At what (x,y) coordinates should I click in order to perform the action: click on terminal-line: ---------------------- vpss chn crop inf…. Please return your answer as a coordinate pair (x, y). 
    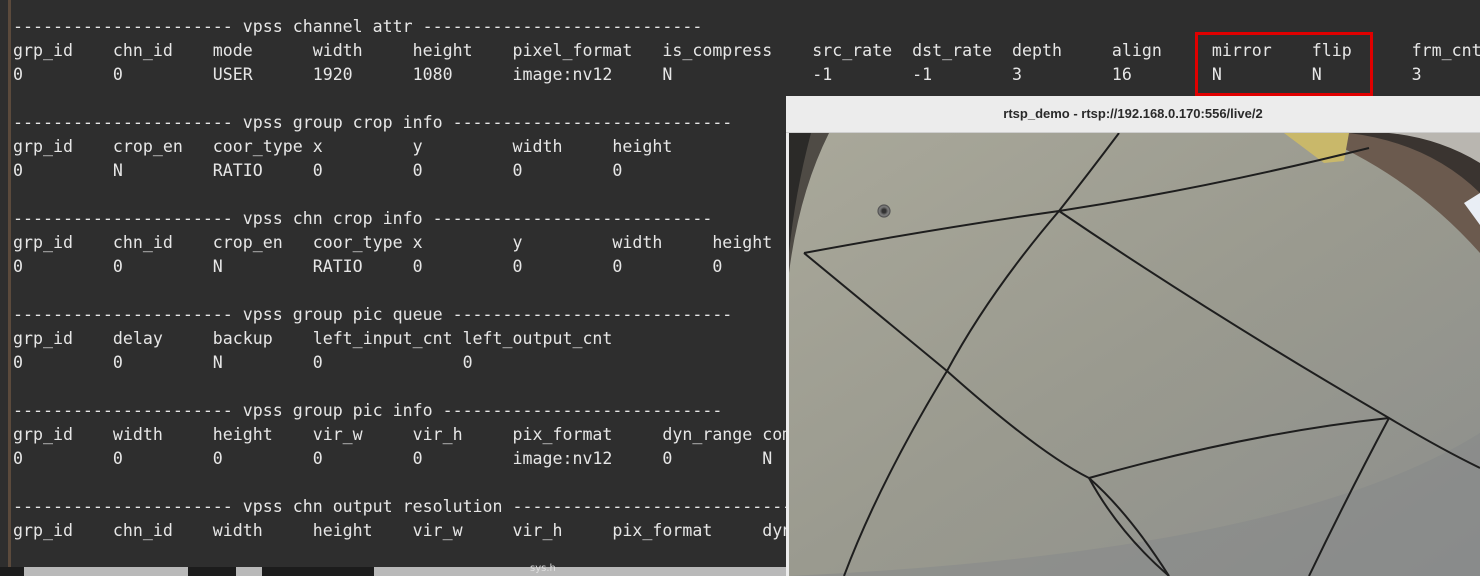
    Looking at the image, I should click on (363, 218).